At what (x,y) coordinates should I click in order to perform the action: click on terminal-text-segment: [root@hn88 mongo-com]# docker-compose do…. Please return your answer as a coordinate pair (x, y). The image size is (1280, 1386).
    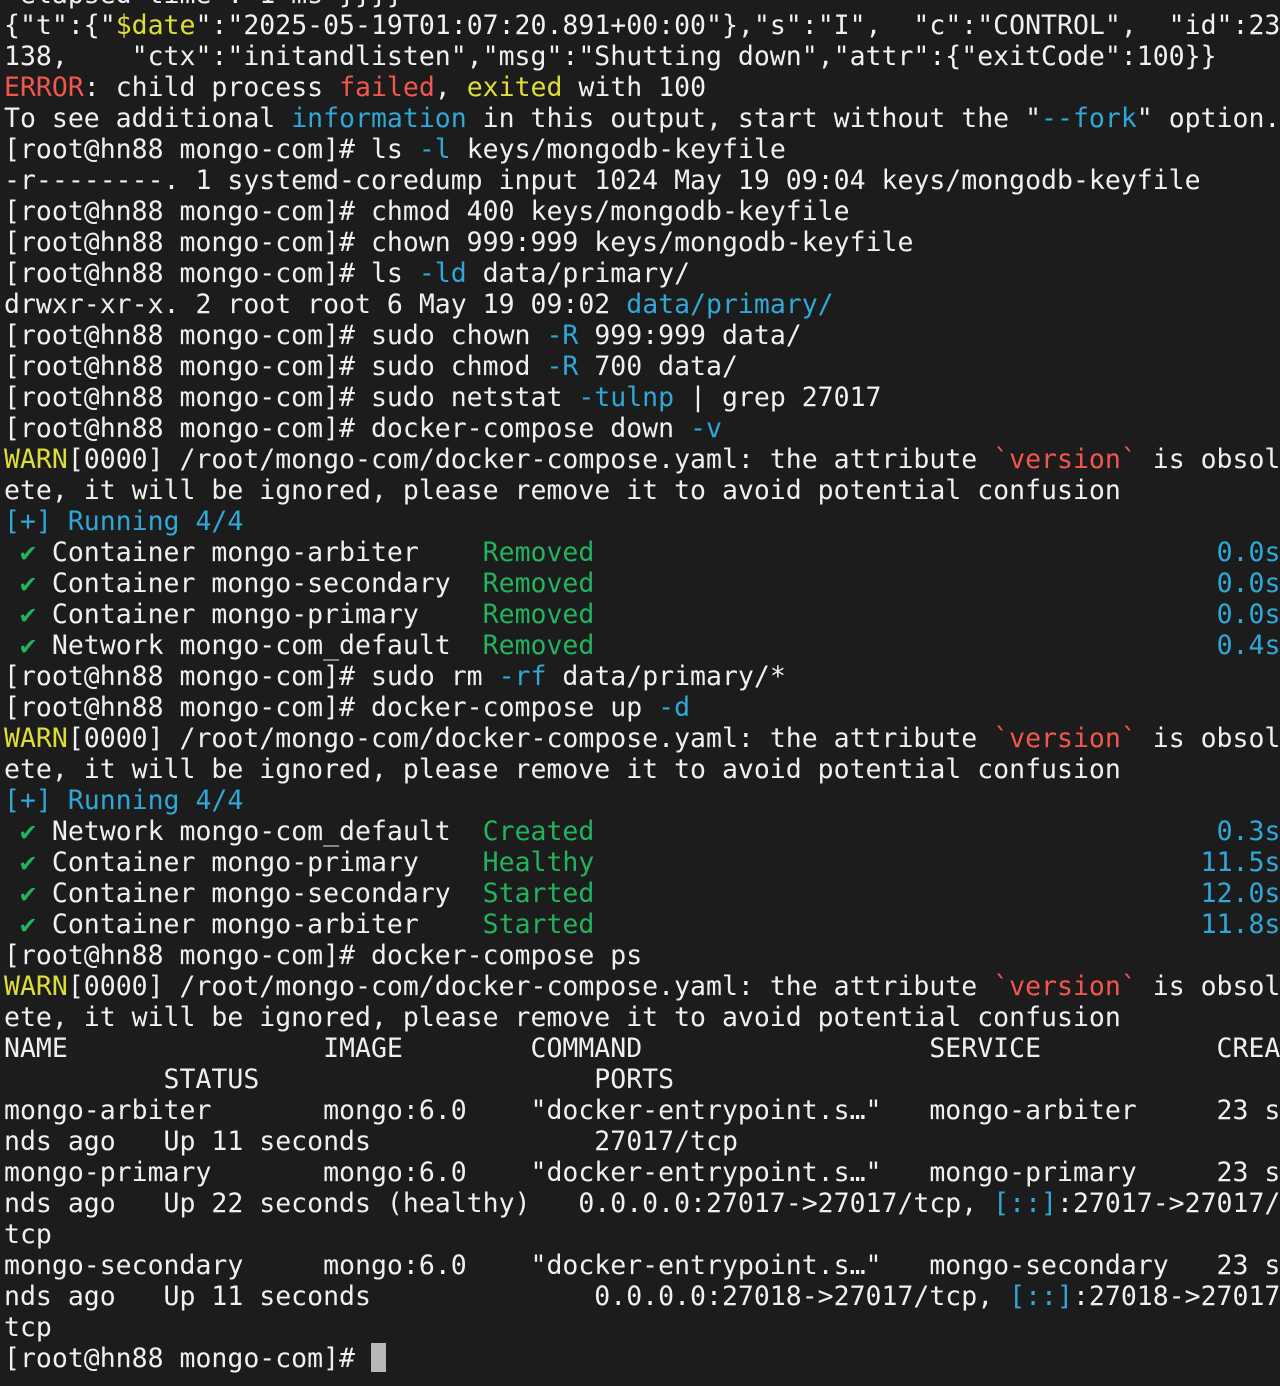
    Looking at the image, I should click on (347, 428).